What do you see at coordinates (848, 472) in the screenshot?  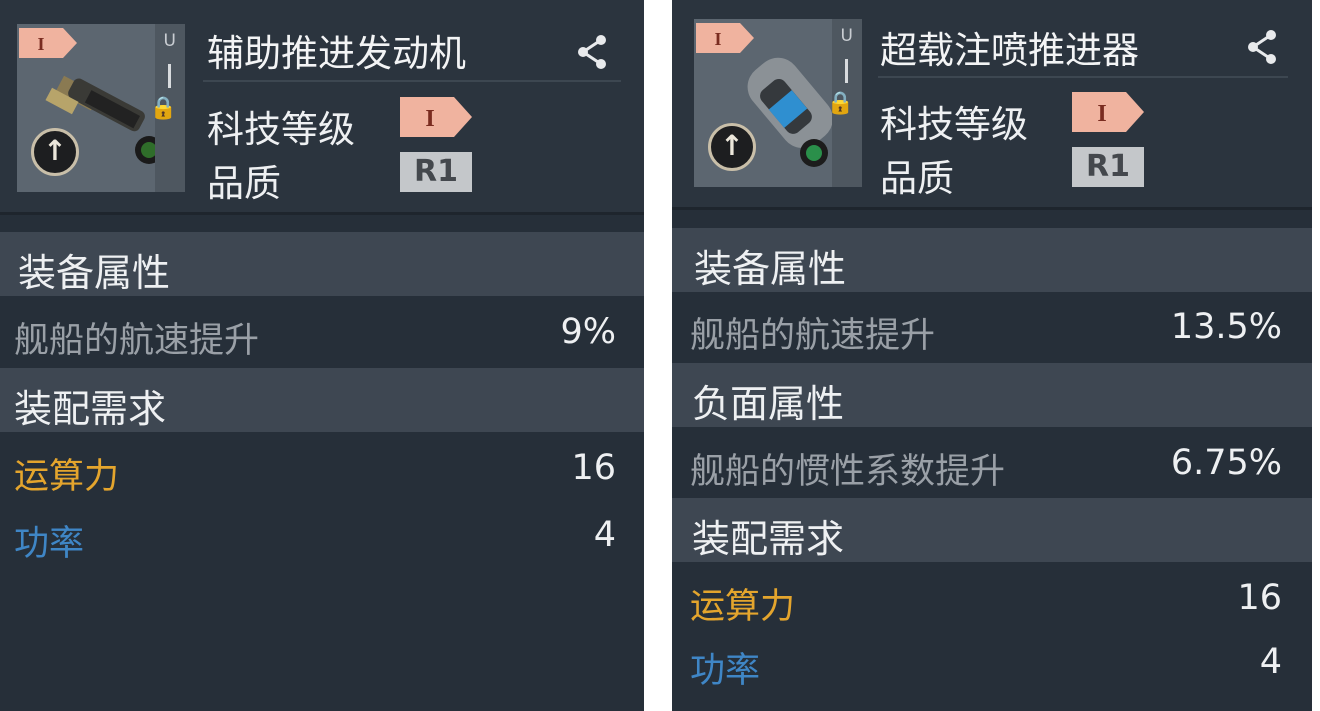 I see `inertia-increase-label: 舰船的惯性系数提升` at bounding box center [848, 472].